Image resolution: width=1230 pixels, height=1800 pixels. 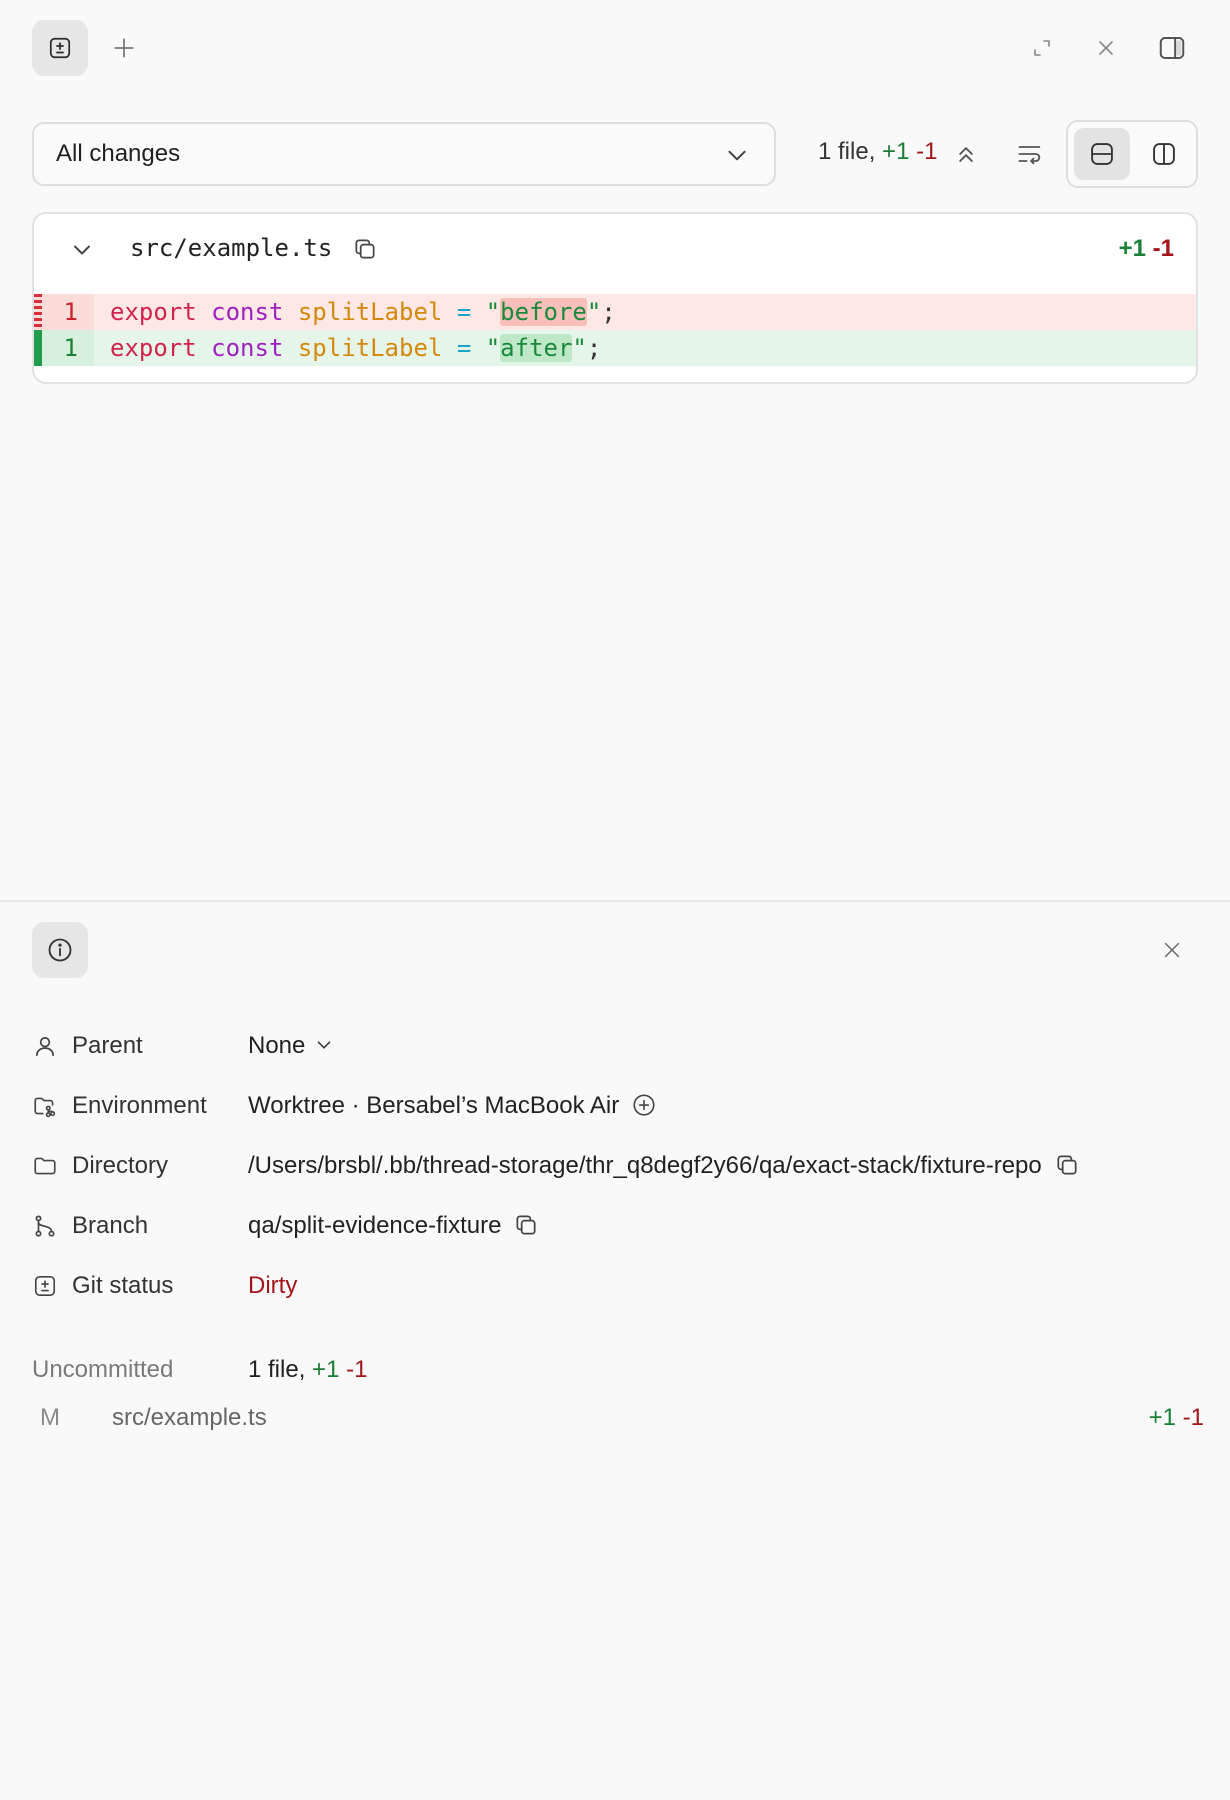 What do you see at coordinates (123, 1285) in the screenshot?
I see `detail-label: Git status` at bounding box center [123, 1285].